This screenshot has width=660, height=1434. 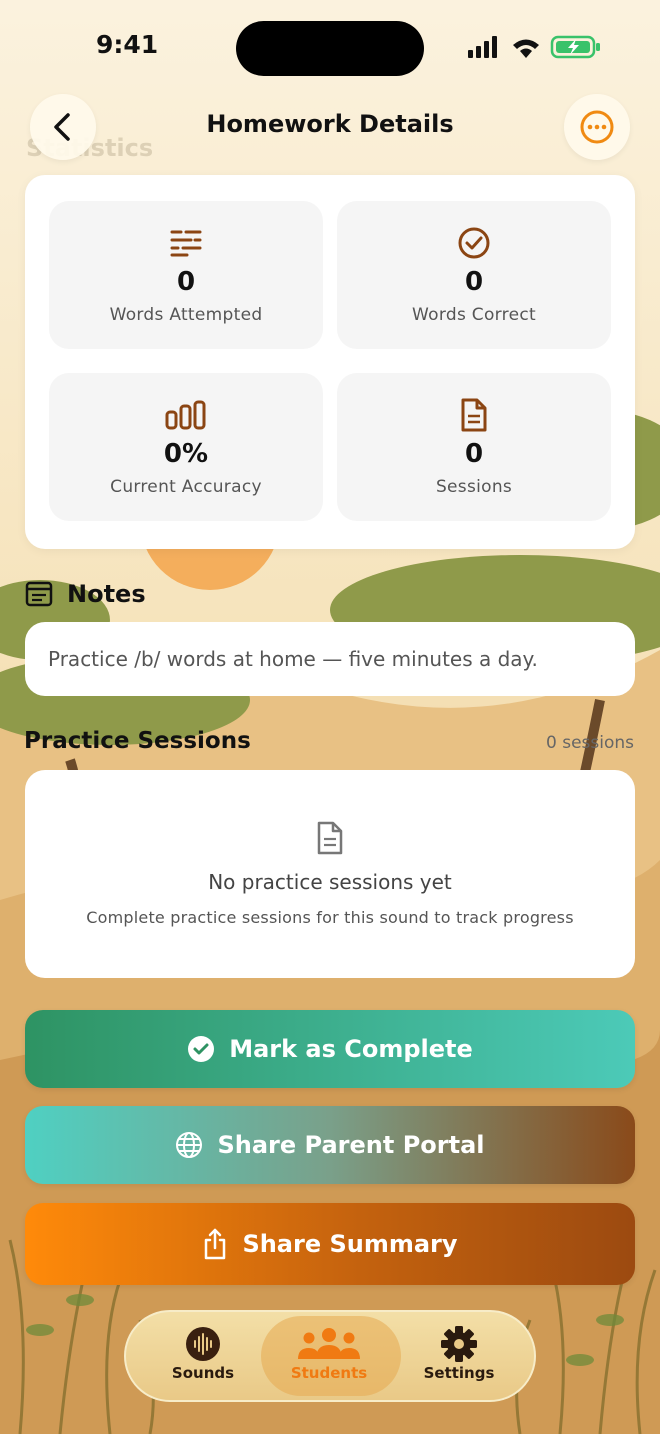 I want to click on tab-students: Students, so click(x=331, y=1356).